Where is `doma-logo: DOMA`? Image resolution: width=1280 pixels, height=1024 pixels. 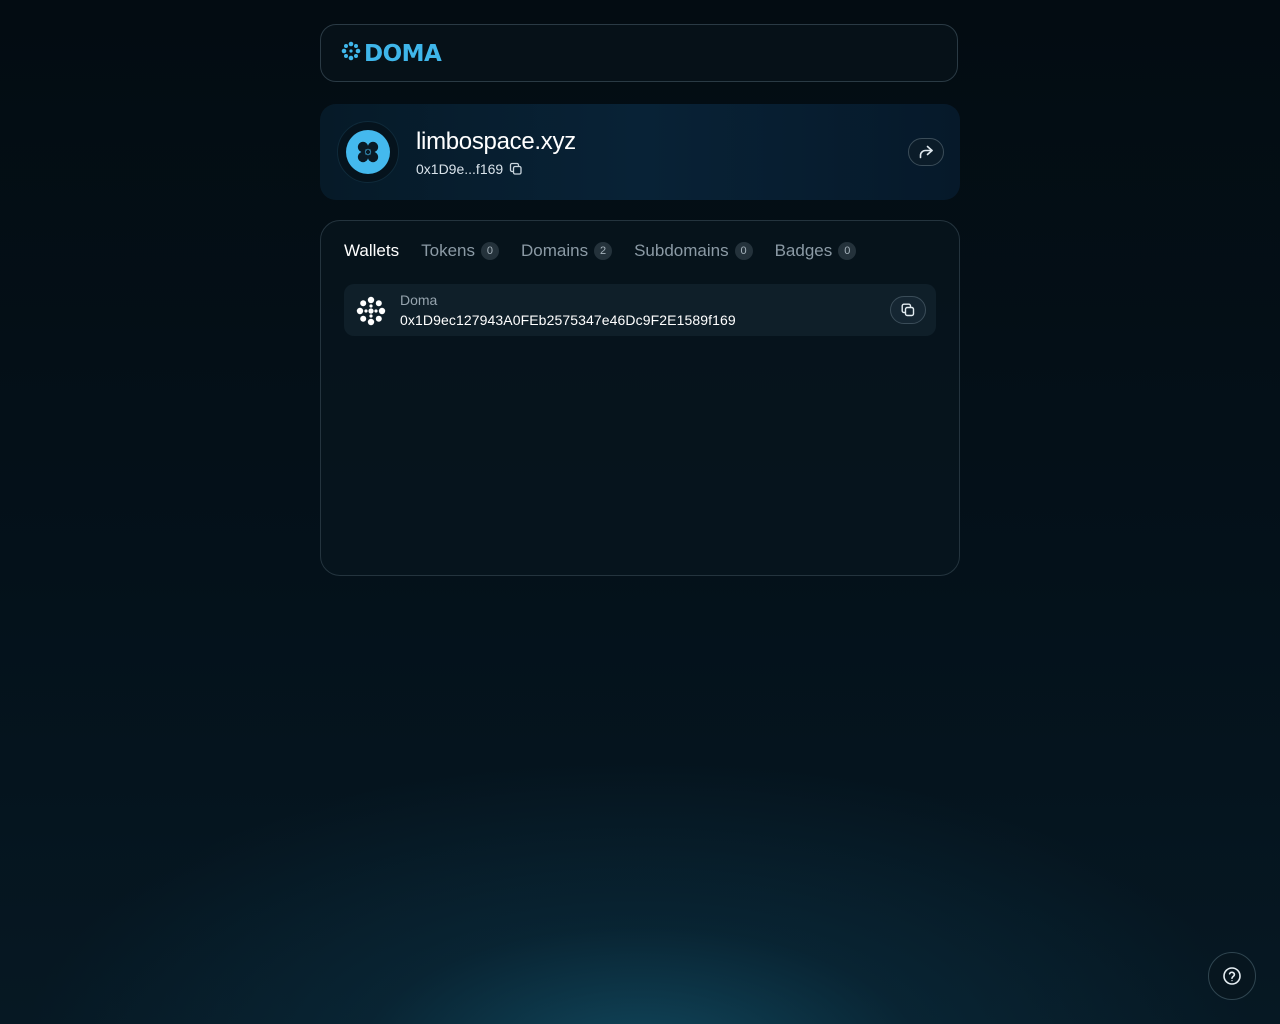
doma-logo: DOMA is located at coordinates (391, 53).